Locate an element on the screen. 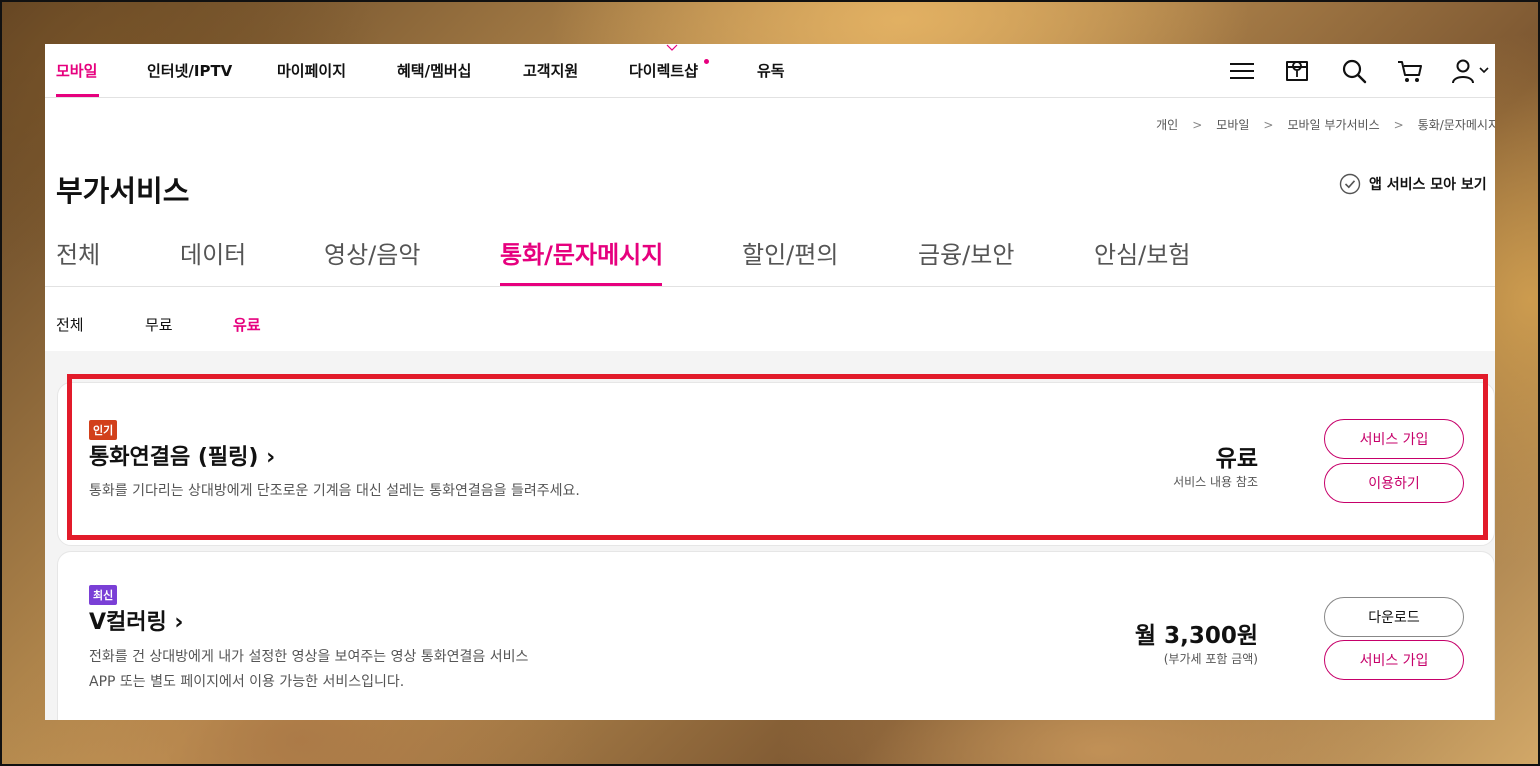  tab-safety-insurance: 안심/보험 is located at coordinates (1142, 252).